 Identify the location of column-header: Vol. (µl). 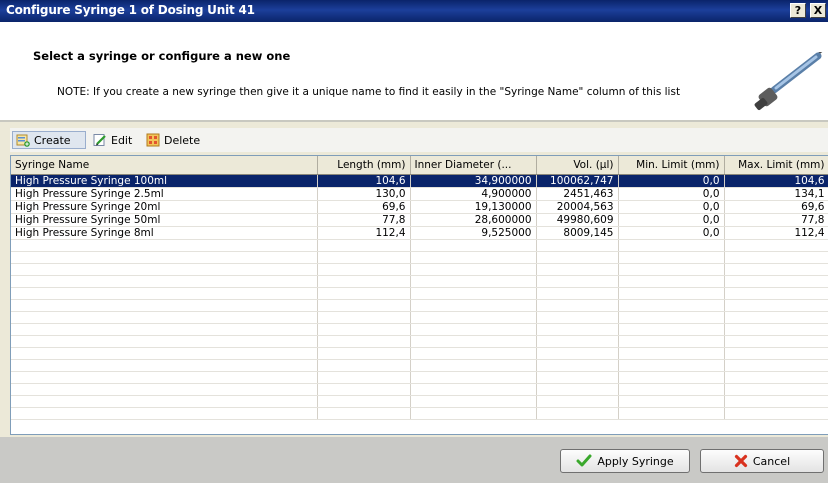
(577, 165).